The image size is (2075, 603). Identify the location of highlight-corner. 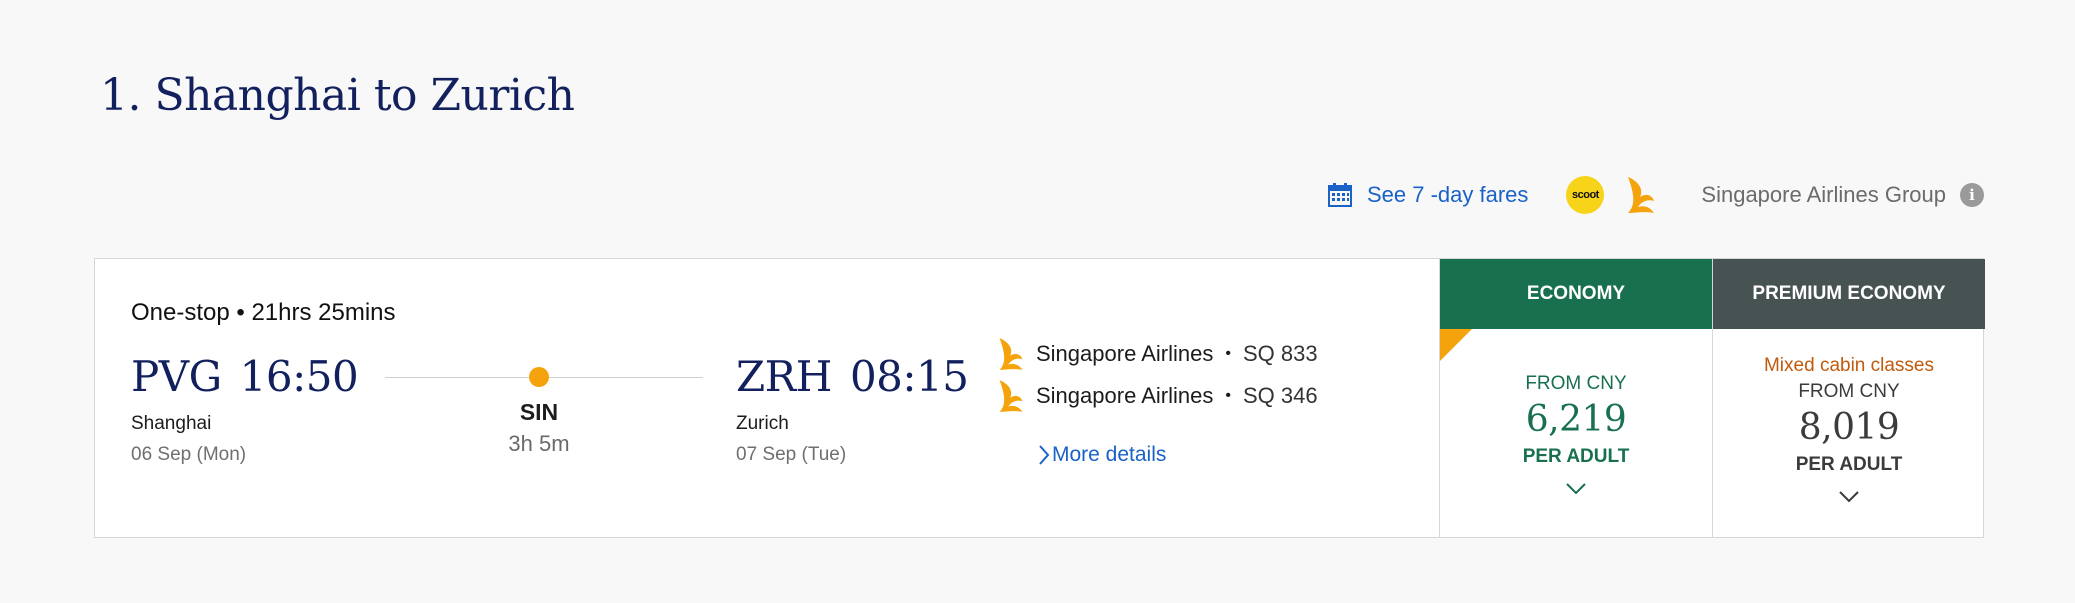
(1456, 345).